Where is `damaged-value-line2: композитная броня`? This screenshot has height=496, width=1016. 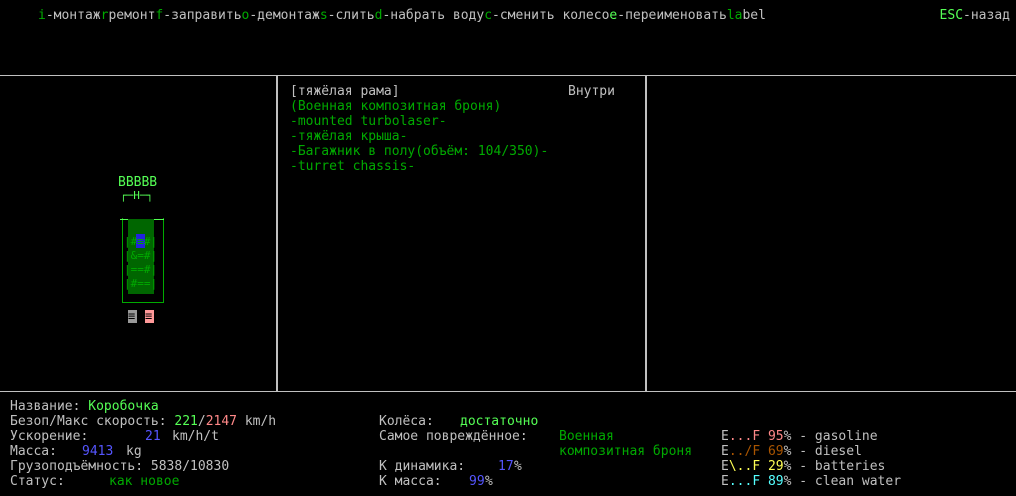
damaged-value-line2: композитная броня is located at coordinates (626, 451).